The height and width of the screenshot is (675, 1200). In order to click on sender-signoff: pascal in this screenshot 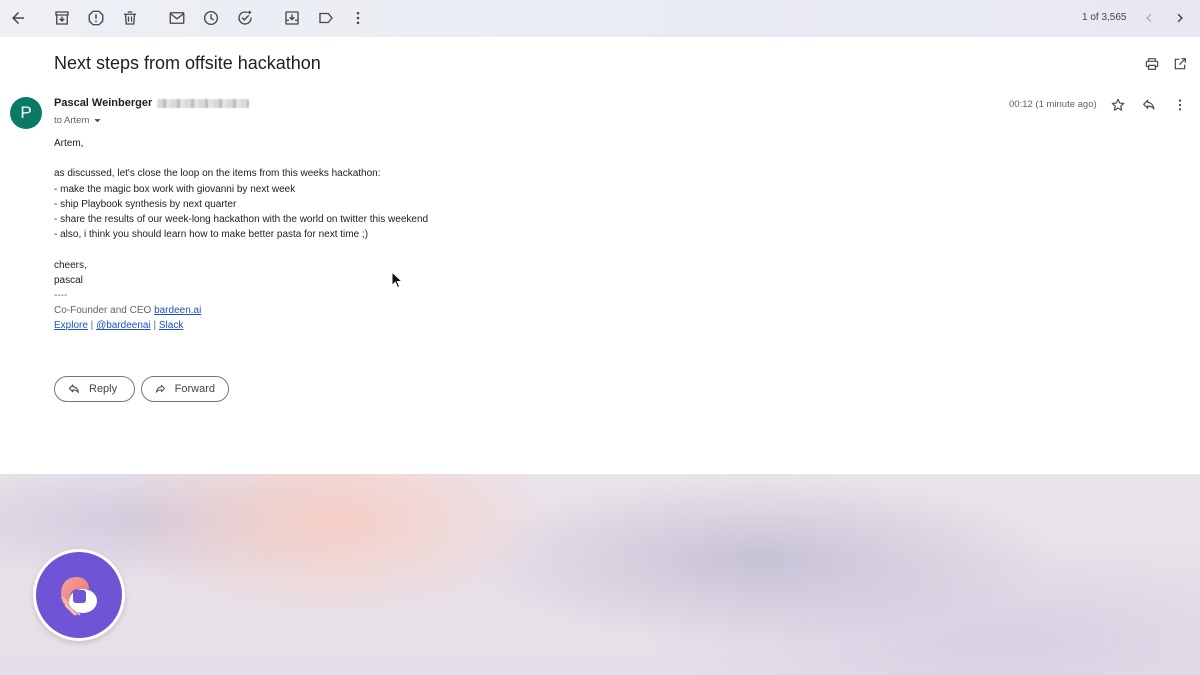, I will do `click(68, 280)`.